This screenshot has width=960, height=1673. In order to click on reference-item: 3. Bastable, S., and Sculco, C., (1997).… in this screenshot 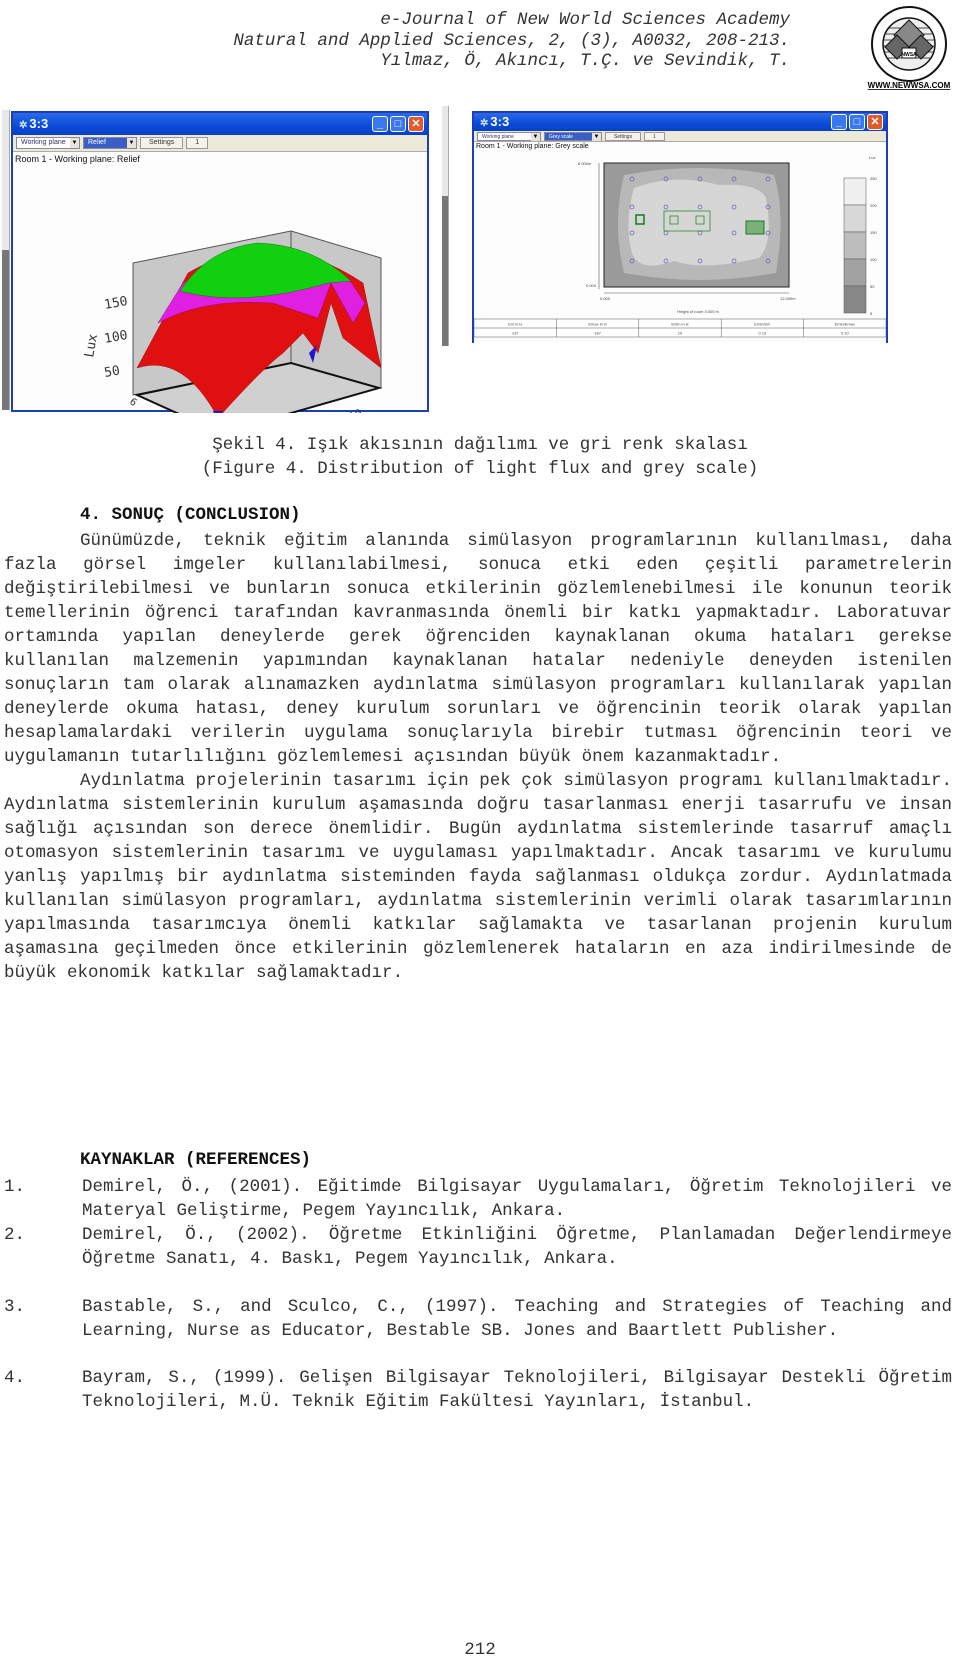, I will do `click(478, 1319)`.